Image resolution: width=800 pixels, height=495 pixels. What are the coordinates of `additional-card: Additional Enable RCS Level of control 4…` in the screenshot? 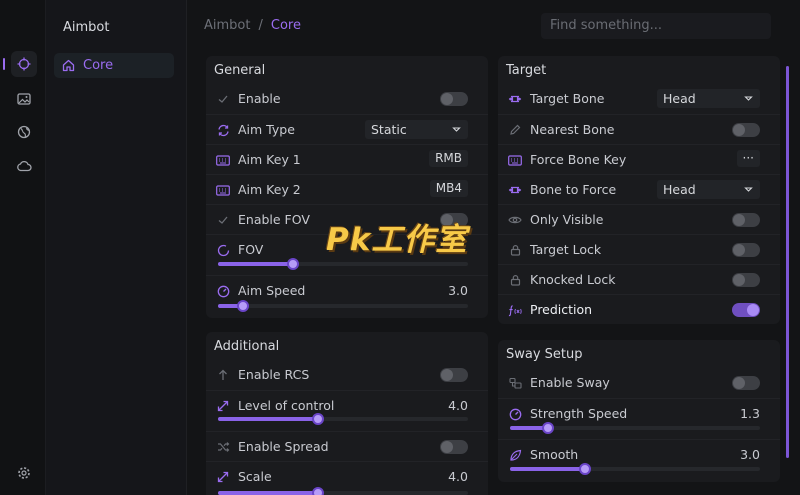 It's located at (347, 413).